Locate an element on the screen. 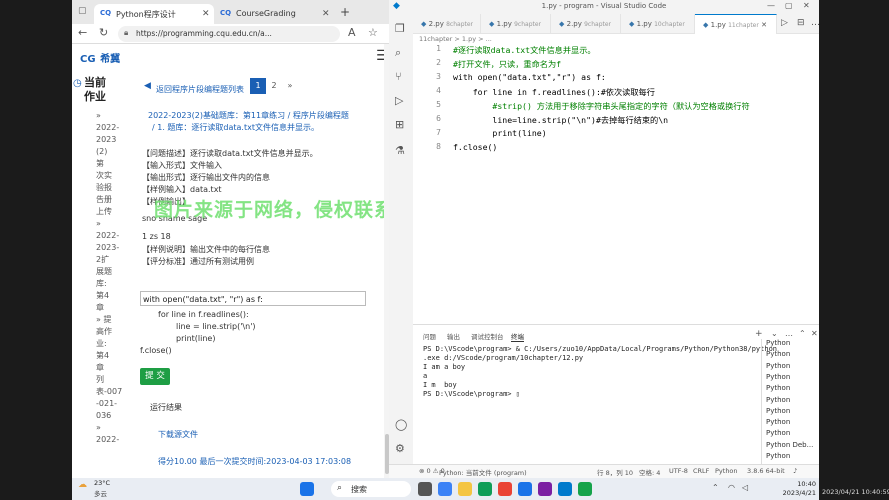  breadcrumb: 2022-2023(2)基础题库：第11章练习 / 程序片段编程题 is located at coordinates (248, 115).